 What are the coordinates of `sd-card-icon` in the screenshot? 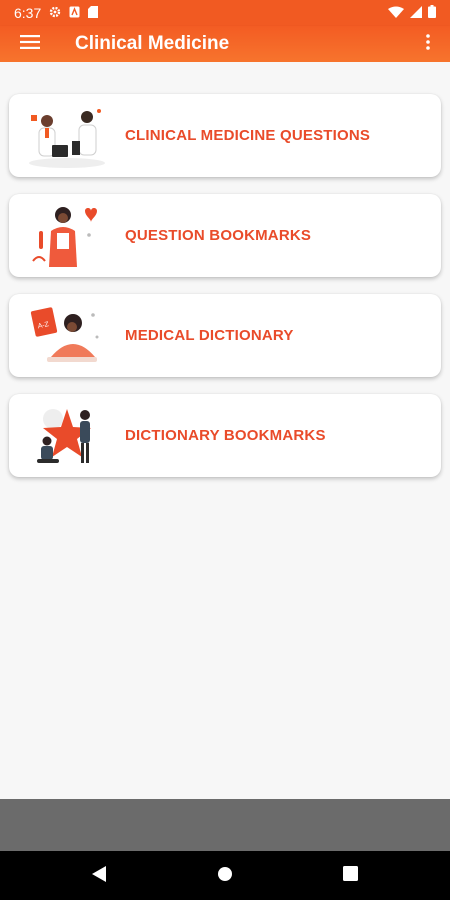 It's located at (93, 13).